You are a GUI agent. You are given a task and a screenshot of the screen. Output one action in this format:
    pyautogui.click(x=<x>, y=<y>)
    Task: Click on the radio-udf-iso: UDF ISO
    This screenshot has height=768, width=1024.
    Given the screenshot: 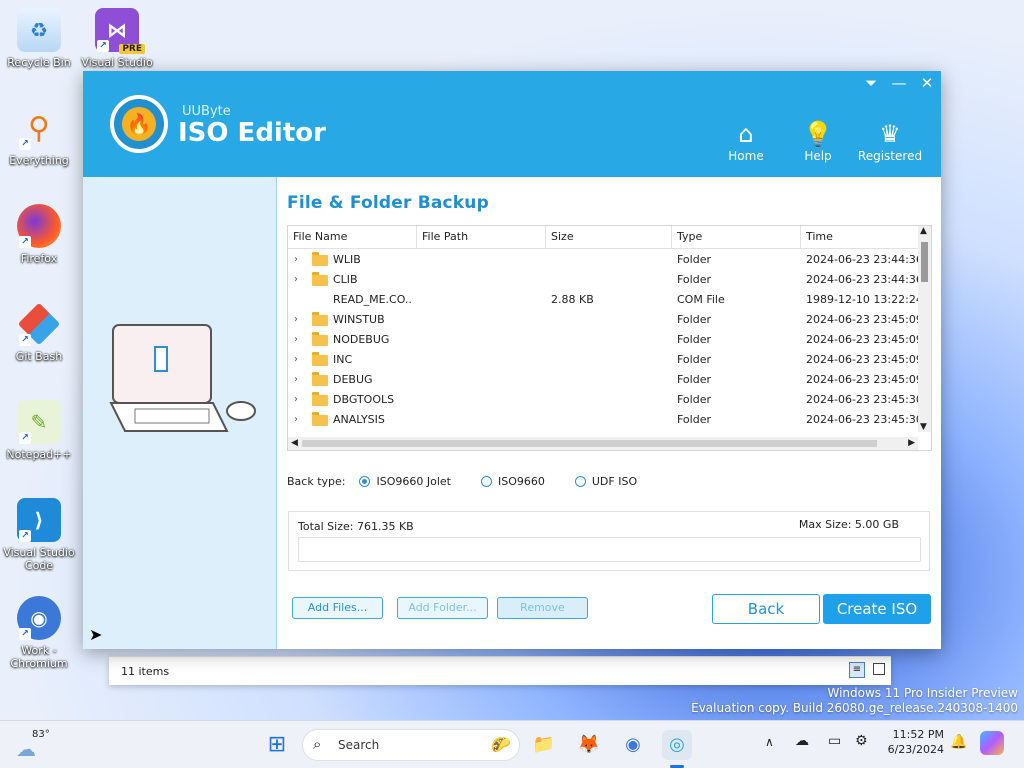 What is the action you would take?
    pyautogui.click(x=605, y=481)
    